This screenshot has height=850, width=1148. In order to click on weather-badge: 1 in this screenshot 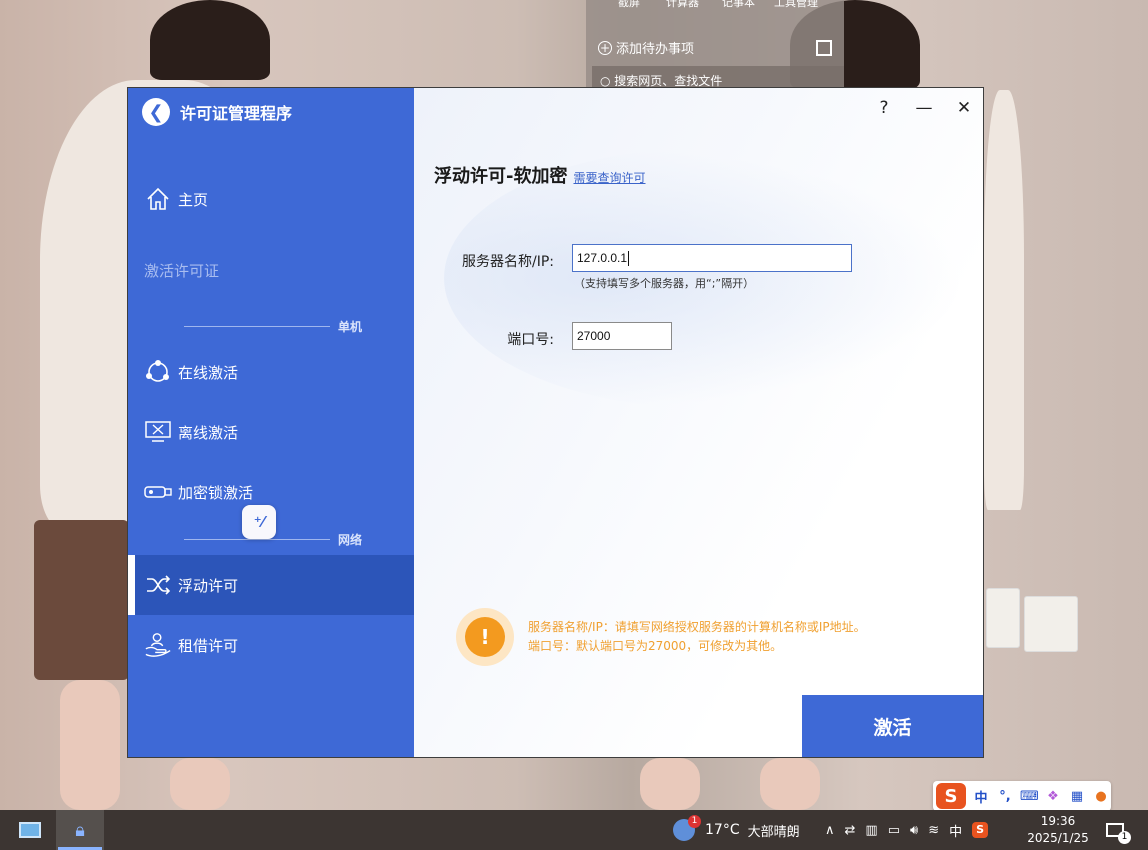, I will do `click(694, 821)`.